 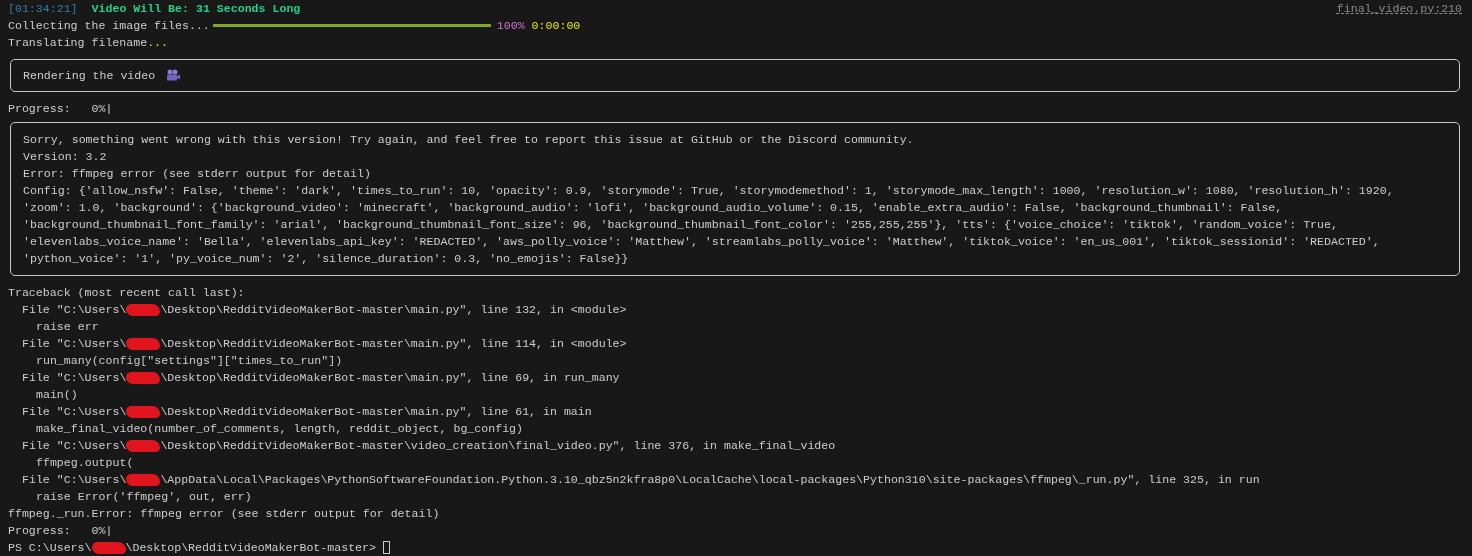 I want to click on error-text: Version: 3.2, so click(x=65, y=157).